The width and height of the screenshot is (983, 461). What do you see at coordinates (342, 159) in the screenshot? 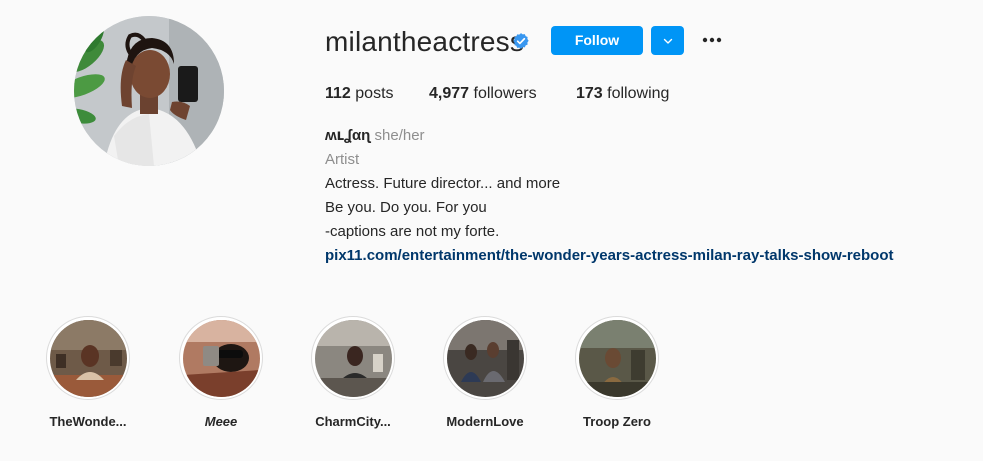
I see `category-label: Artist` at bounding box center [342, 159].